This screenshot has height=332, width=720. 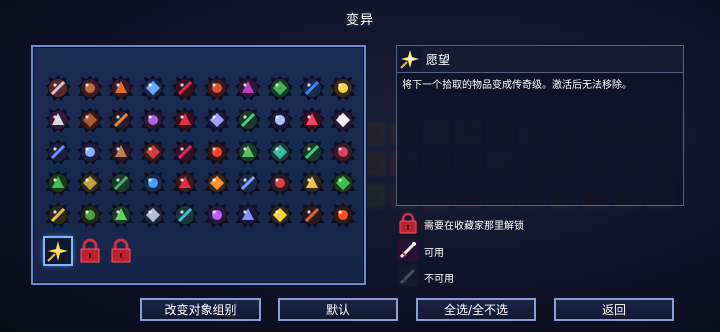 What do you see at coordinates (121, 183) in the screenshot?
I see `hook-mutation-icon` at bounding box center [121, 183].